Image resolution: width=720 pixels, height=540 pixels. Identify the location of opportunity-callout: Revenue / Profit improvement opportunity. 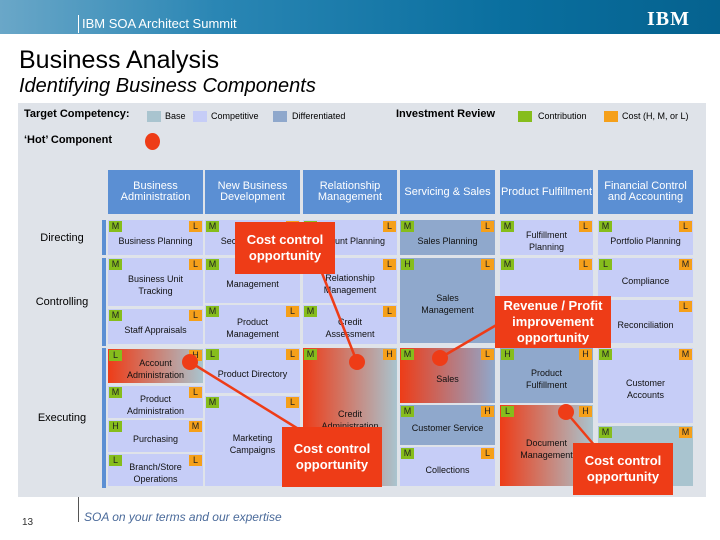
(553, 322).